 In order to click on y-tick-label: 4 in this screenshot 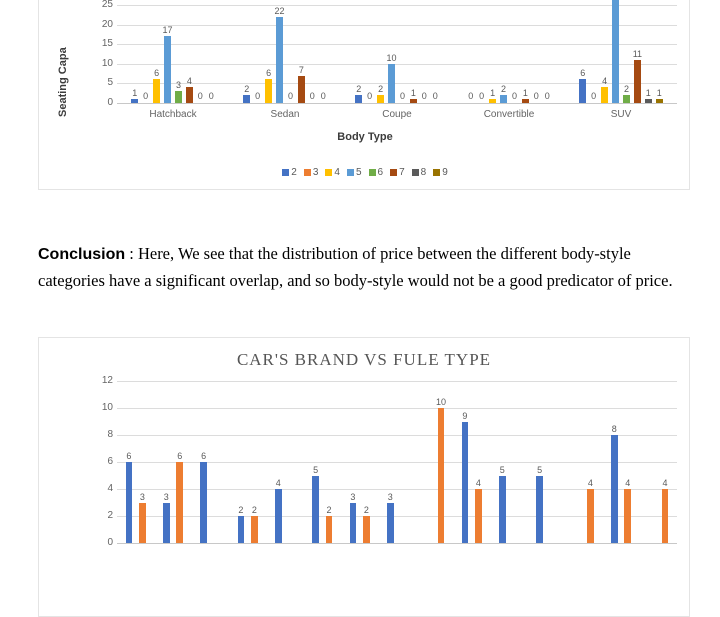, I will do `click(110, 488)`.